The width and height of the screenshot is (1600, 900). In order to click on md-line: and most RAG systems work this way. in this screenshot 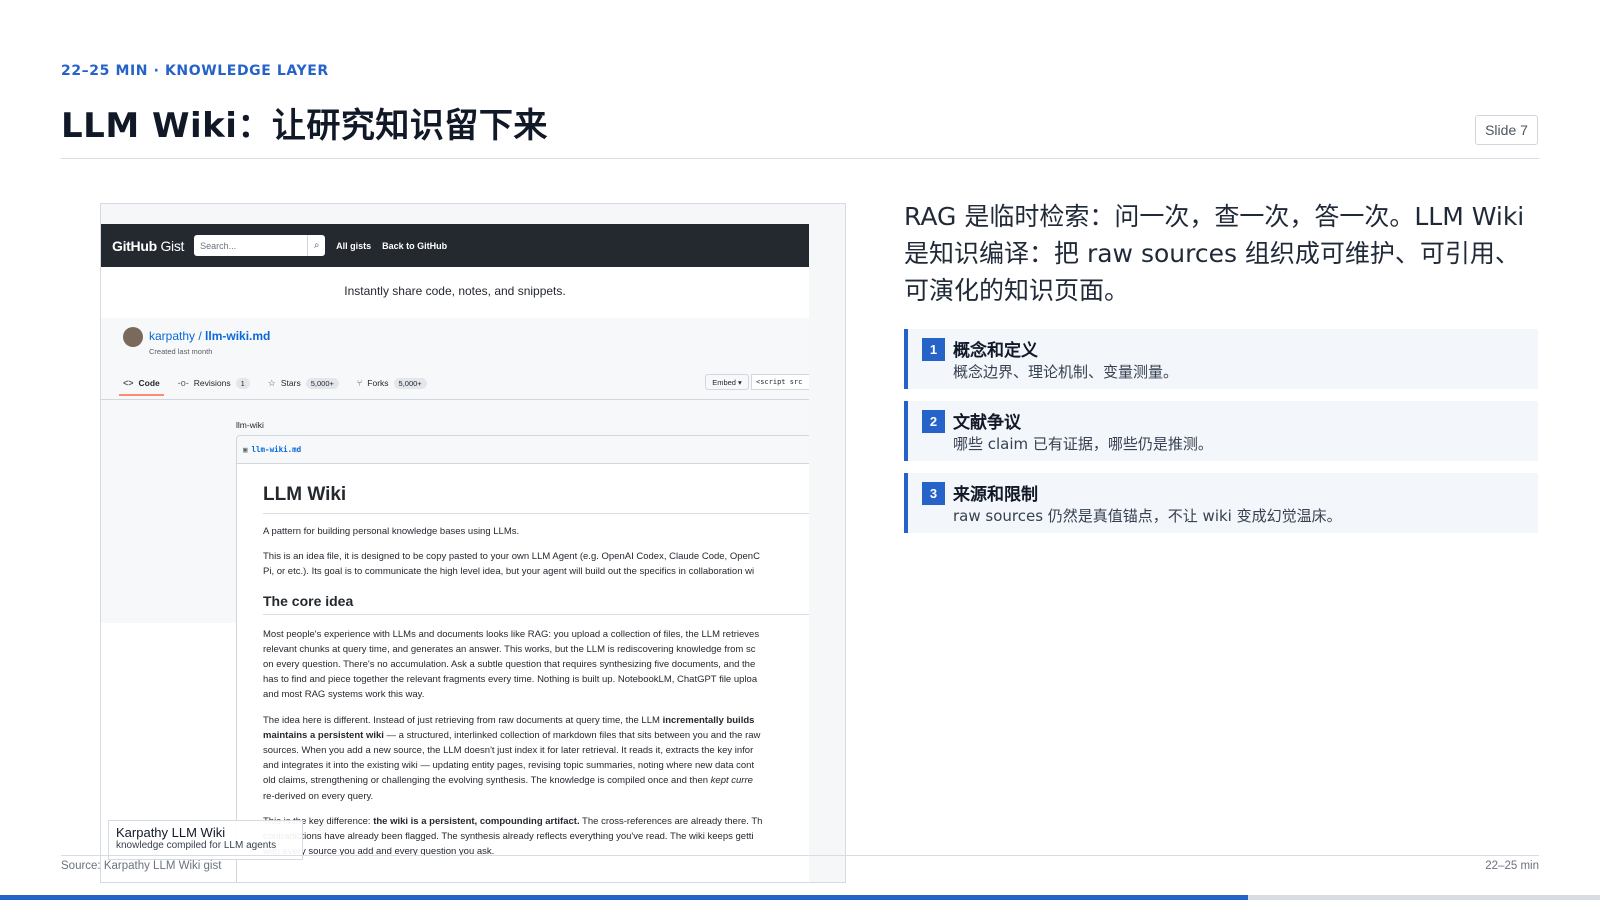, I will do `click(344, 695)`.